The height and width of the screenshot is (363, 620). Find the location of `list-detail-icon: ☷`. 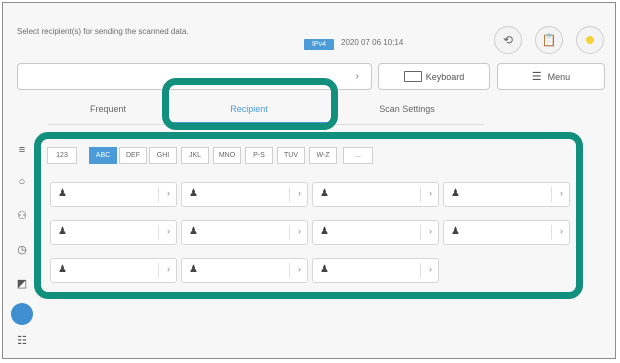

list-detail-icon: ☷ is located at coordinates (22, 340).